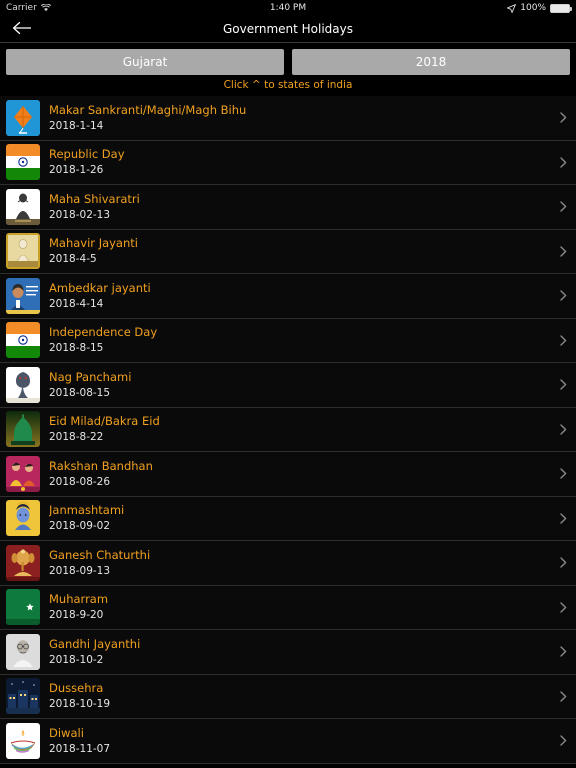  Describe the element at coordinates (80, 214) in the screenshot. I see `holiday-date: 2018-02-13` at that location.